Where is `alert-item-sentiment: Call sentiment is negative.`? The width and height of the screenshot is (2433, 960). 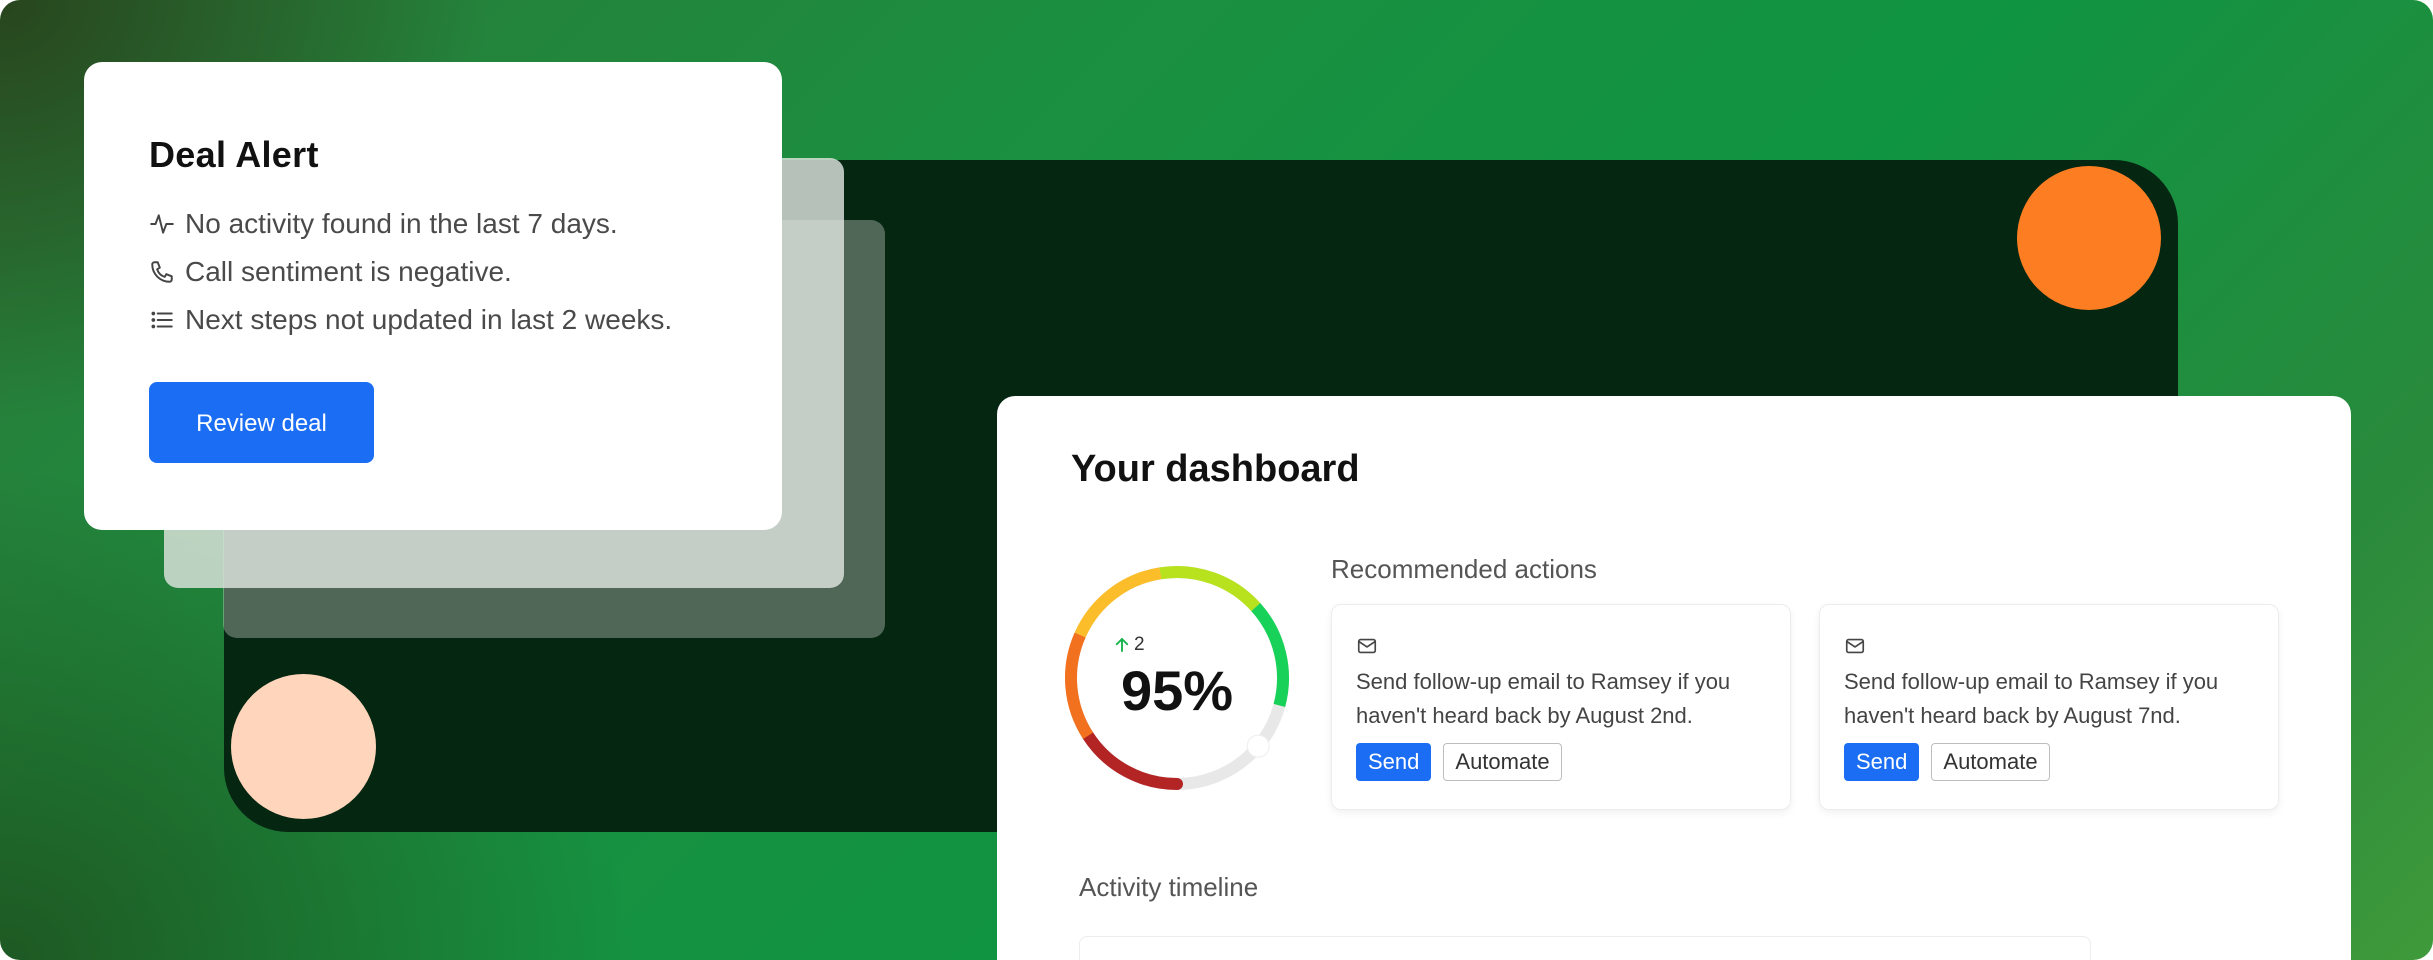
alert-item-sentiment: Call sentiment is negative. is located at coordinates (465, 272).